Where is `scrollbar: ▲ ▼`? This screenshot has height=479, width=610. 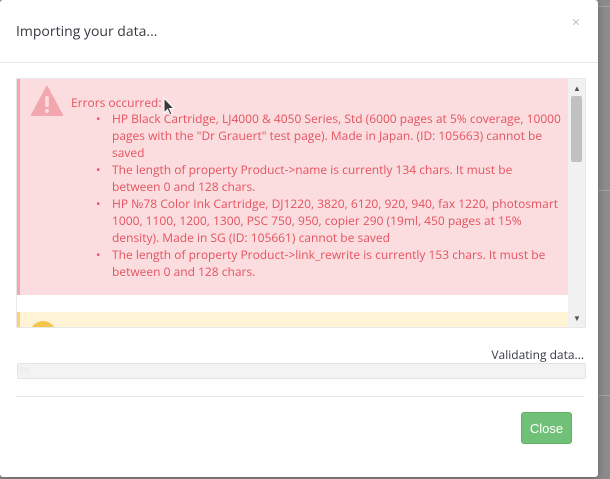
scrollbar: ▲ ▼ is located at coordinates (576, 203).